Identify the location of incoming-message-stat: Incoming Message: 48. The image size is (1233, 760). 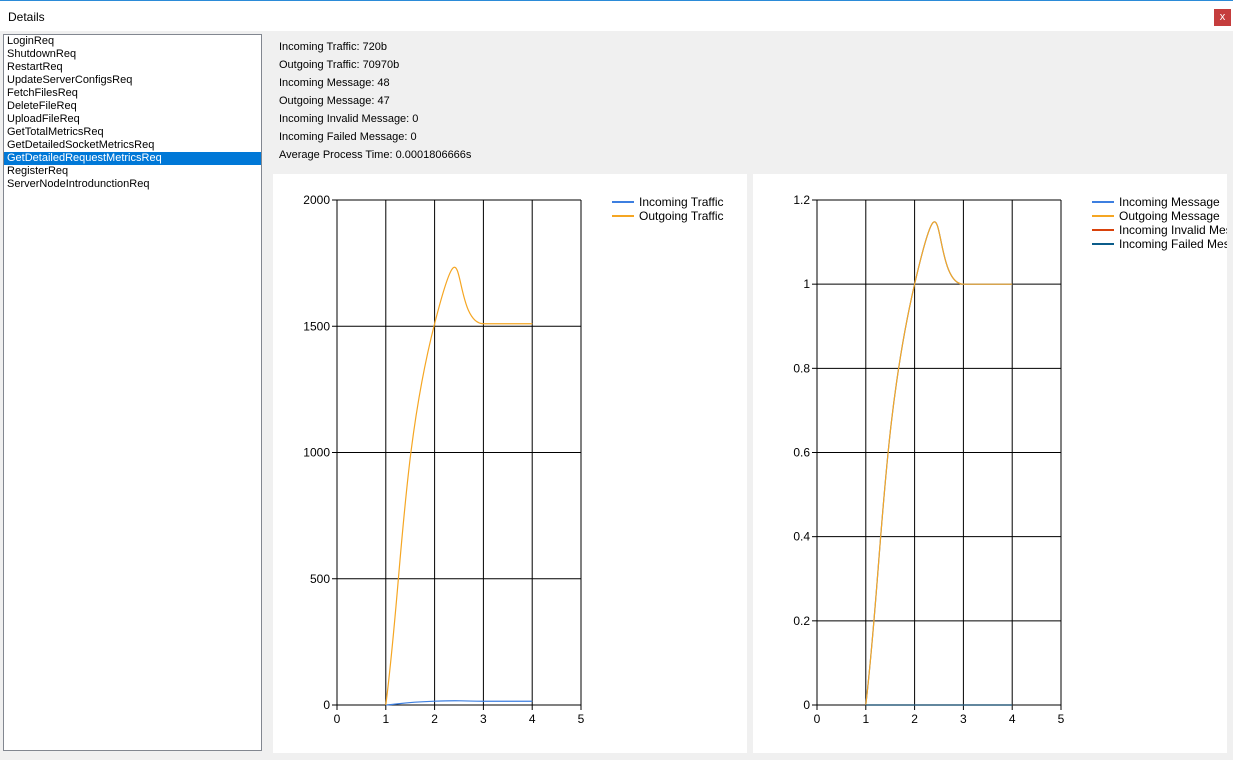
(334, 83).